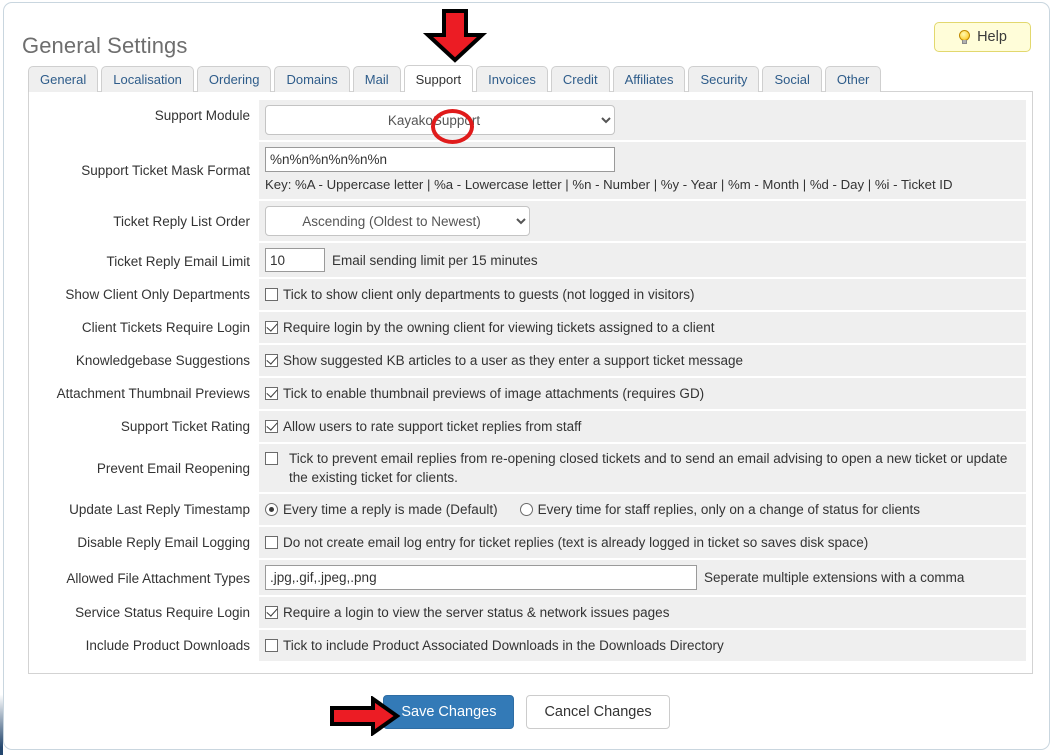 This screenshot has width=1053, height=755. What do you see at coordinates (724, 79) in the screenshot?
I see `tab-security: Security` at bounding box center [724, 79].